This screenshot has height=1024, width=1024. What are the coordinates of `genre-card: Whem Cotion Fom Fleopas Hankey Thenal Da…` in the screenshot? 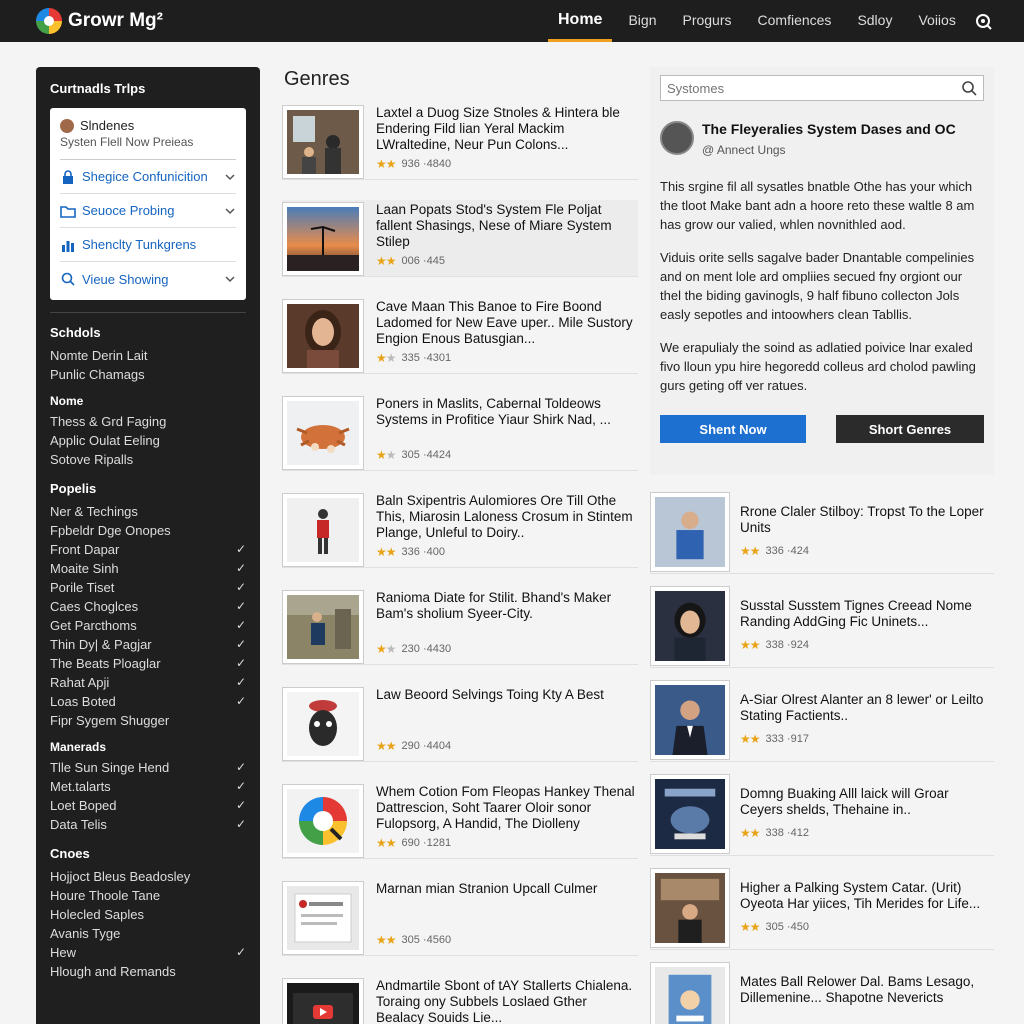 It's located at (460, 820).